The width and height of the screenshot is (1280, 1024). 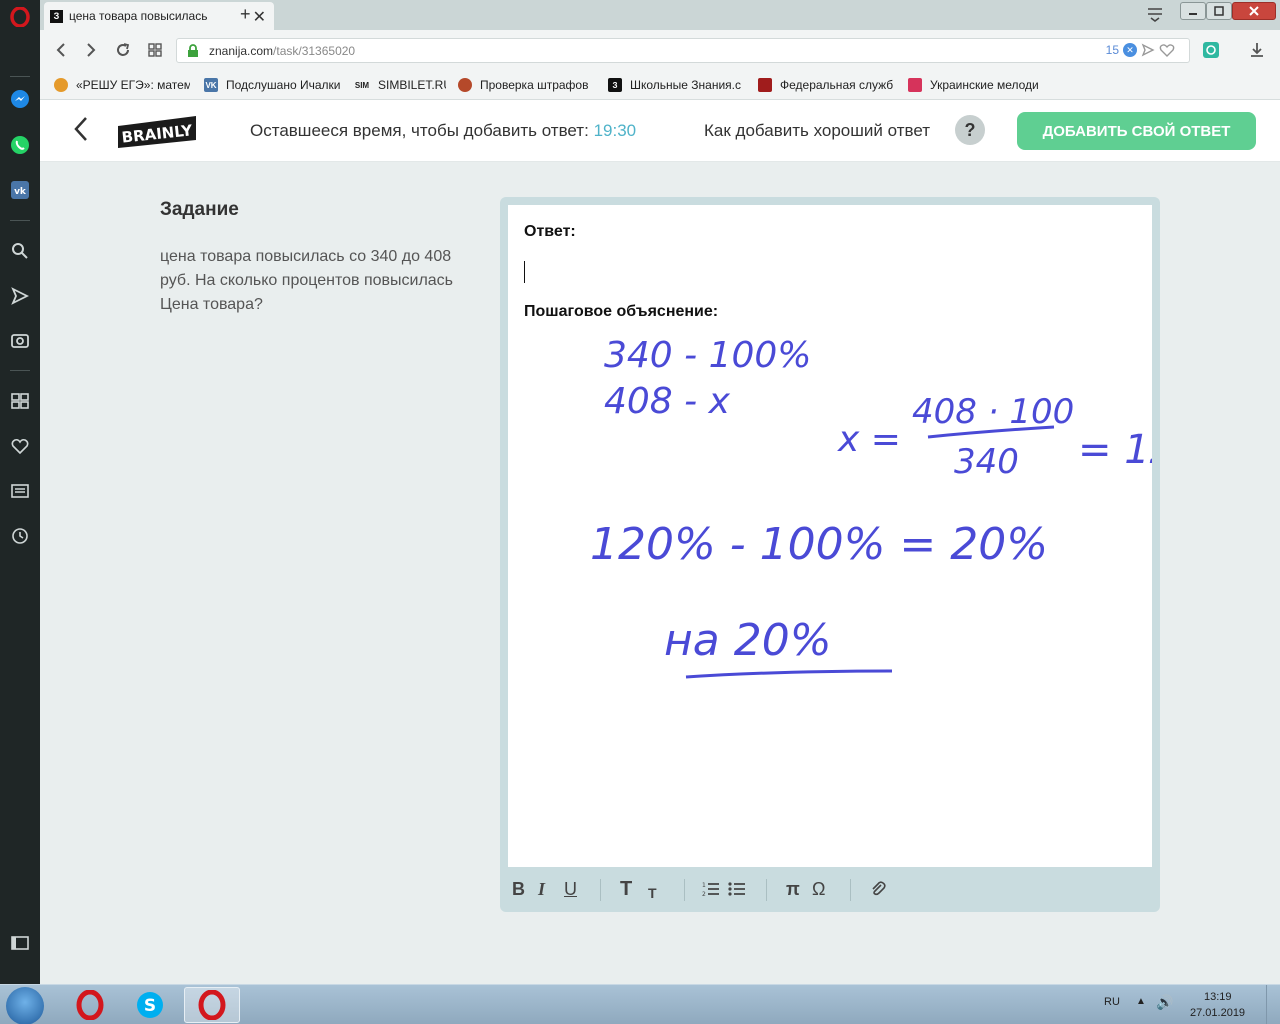 What do you see at coordinates (20, 401) in the screenshot?
I see `speed-dial-icon` at bounding box center [20, 401].